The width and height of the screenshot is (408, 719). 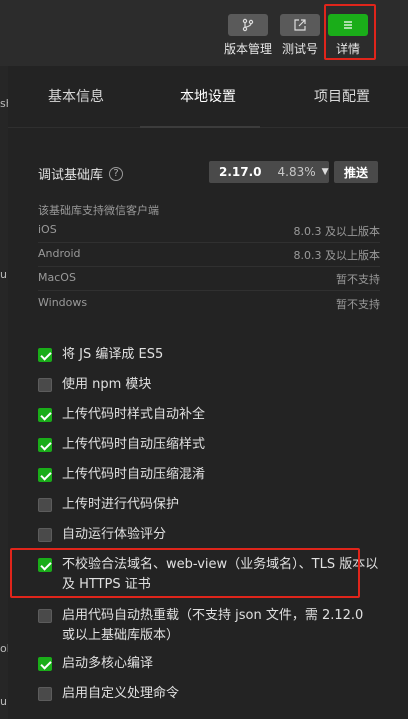 I want to click on library-version-percent: 4.83%, so click(x=296, y=172).